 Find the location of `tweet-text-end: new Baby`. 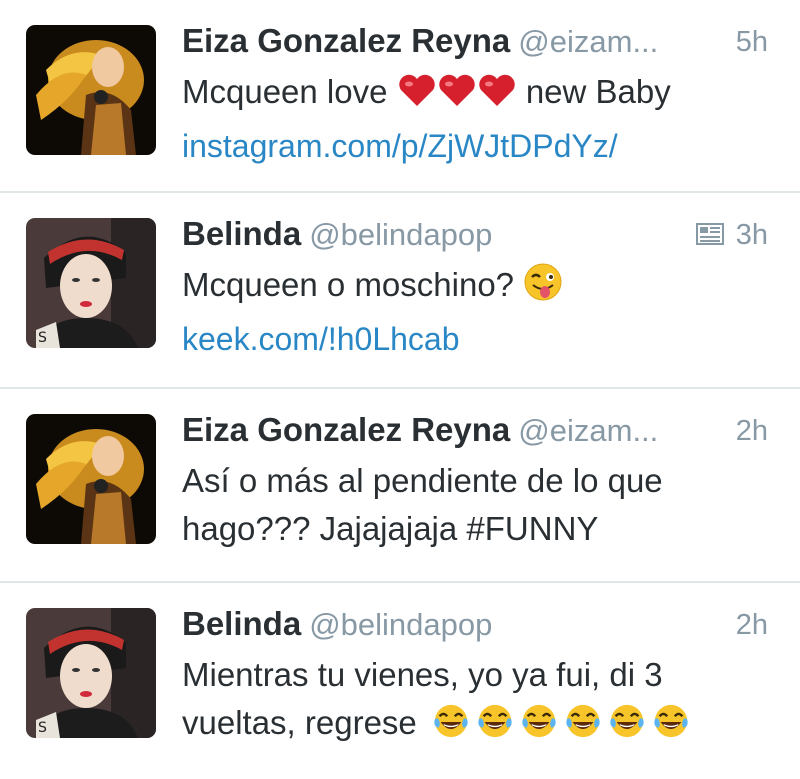

tweet-text-end: new Baby is located at coordinates (598, 91).